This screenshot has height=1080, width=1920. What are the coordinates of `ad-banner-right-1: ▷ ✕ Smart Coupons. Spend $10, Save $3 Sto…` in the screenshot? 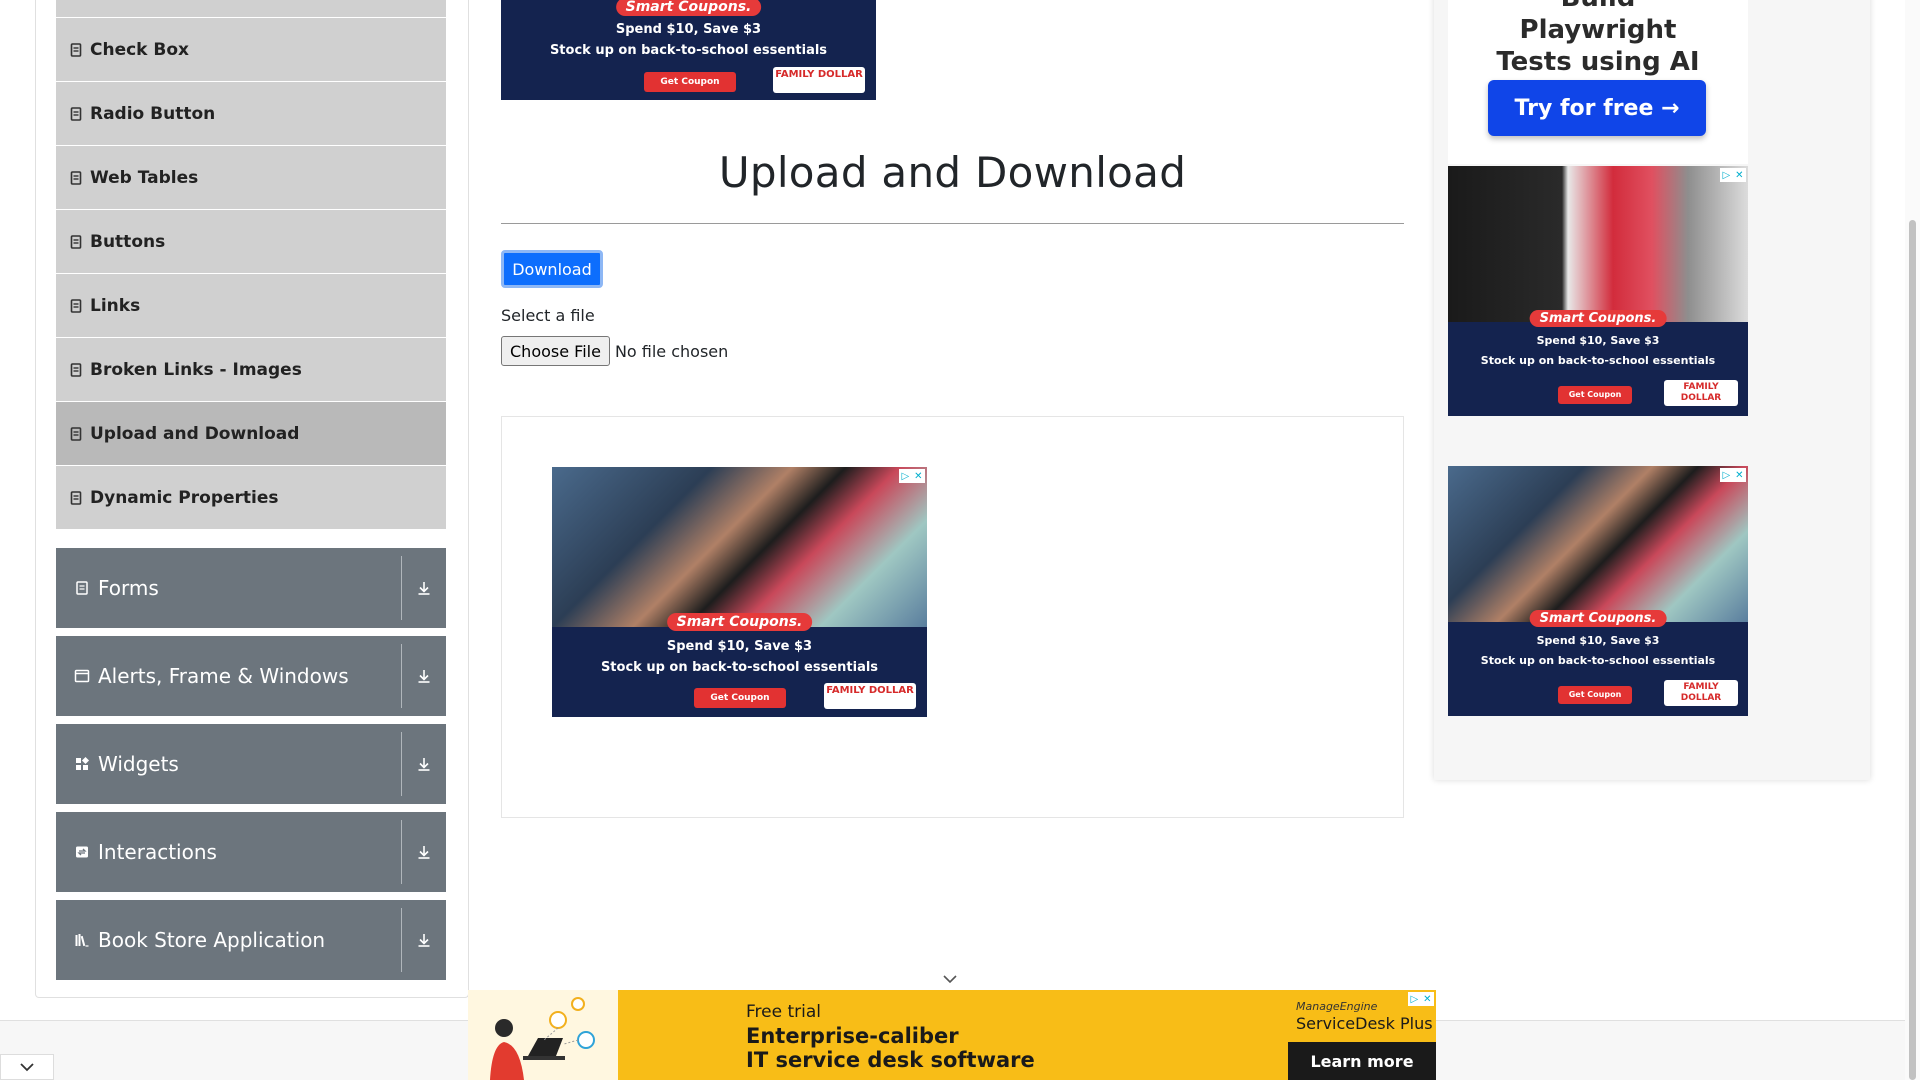 It's located at (1598, 291).